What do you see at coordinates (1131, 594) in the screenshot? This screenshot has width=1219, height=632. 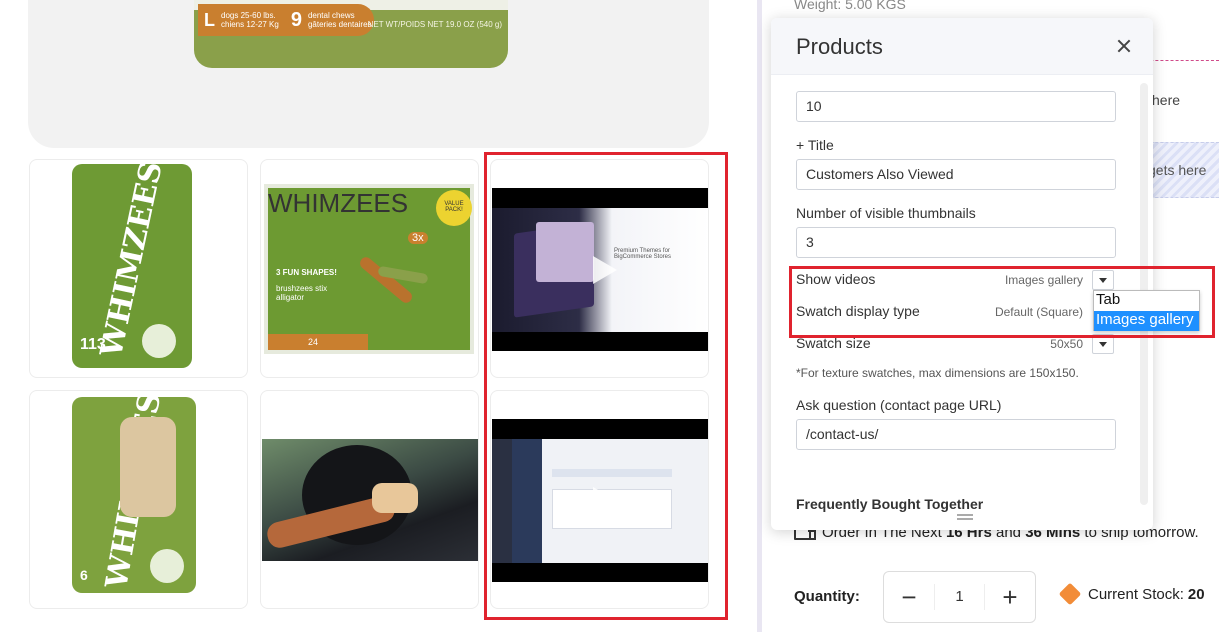 I see `current-stock: Current Stock: 20` at bounding box center [1131, 594].